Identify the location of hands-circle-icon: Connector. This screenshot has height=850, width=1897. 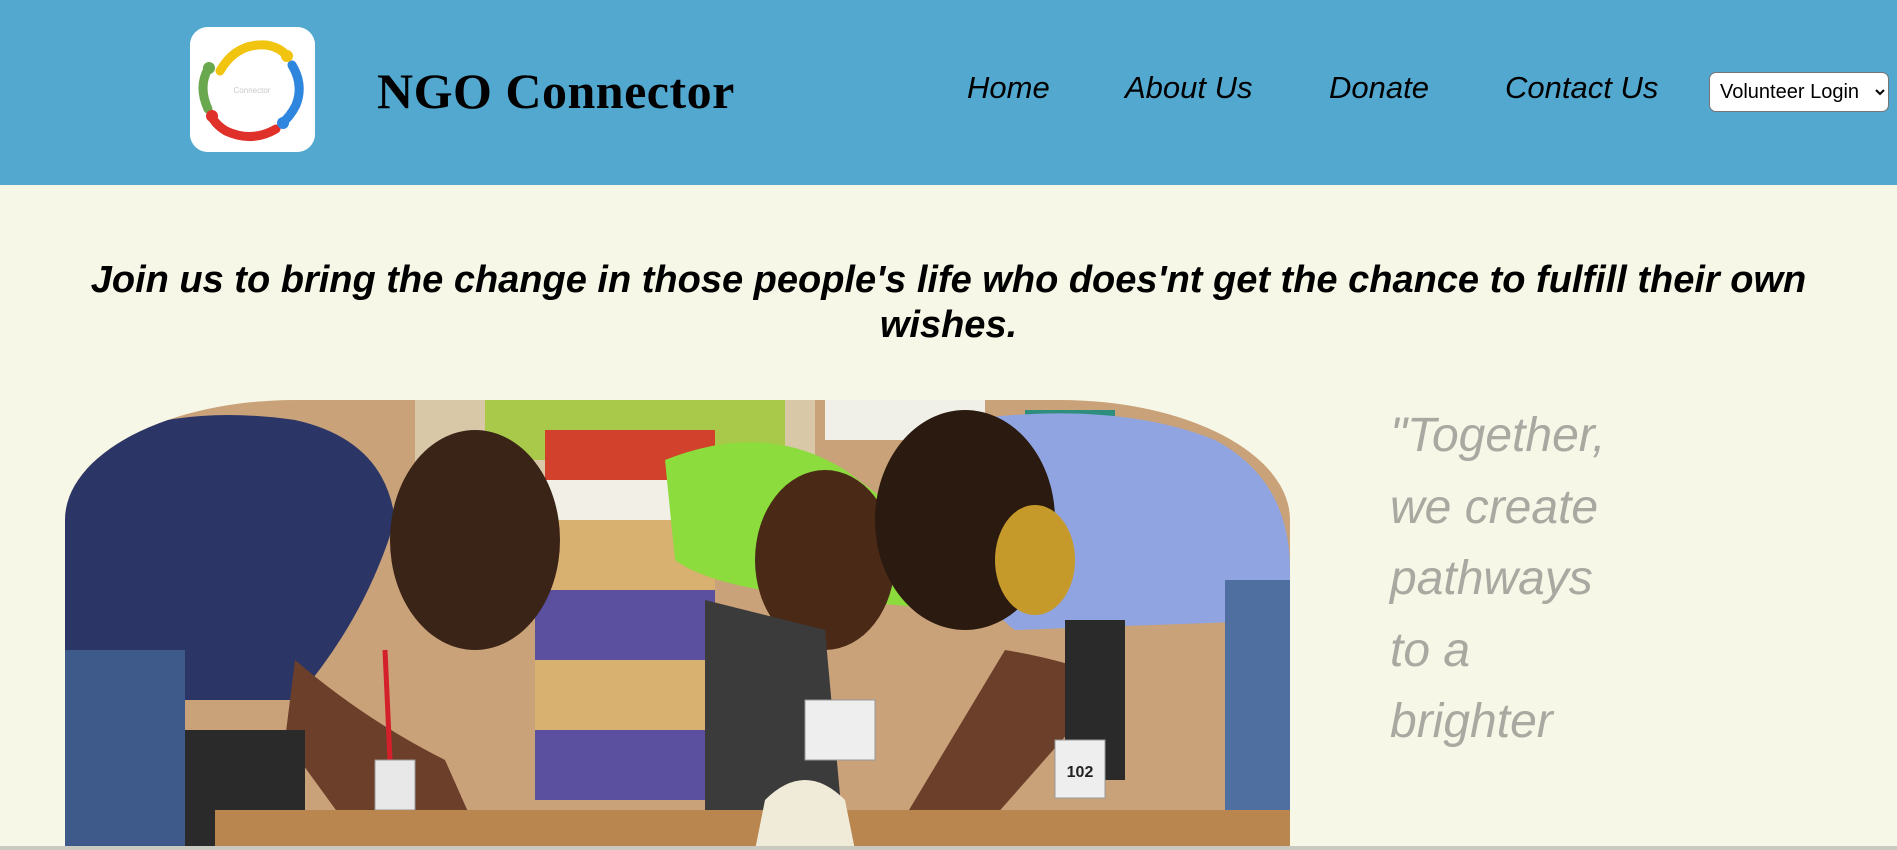
(252, 89).